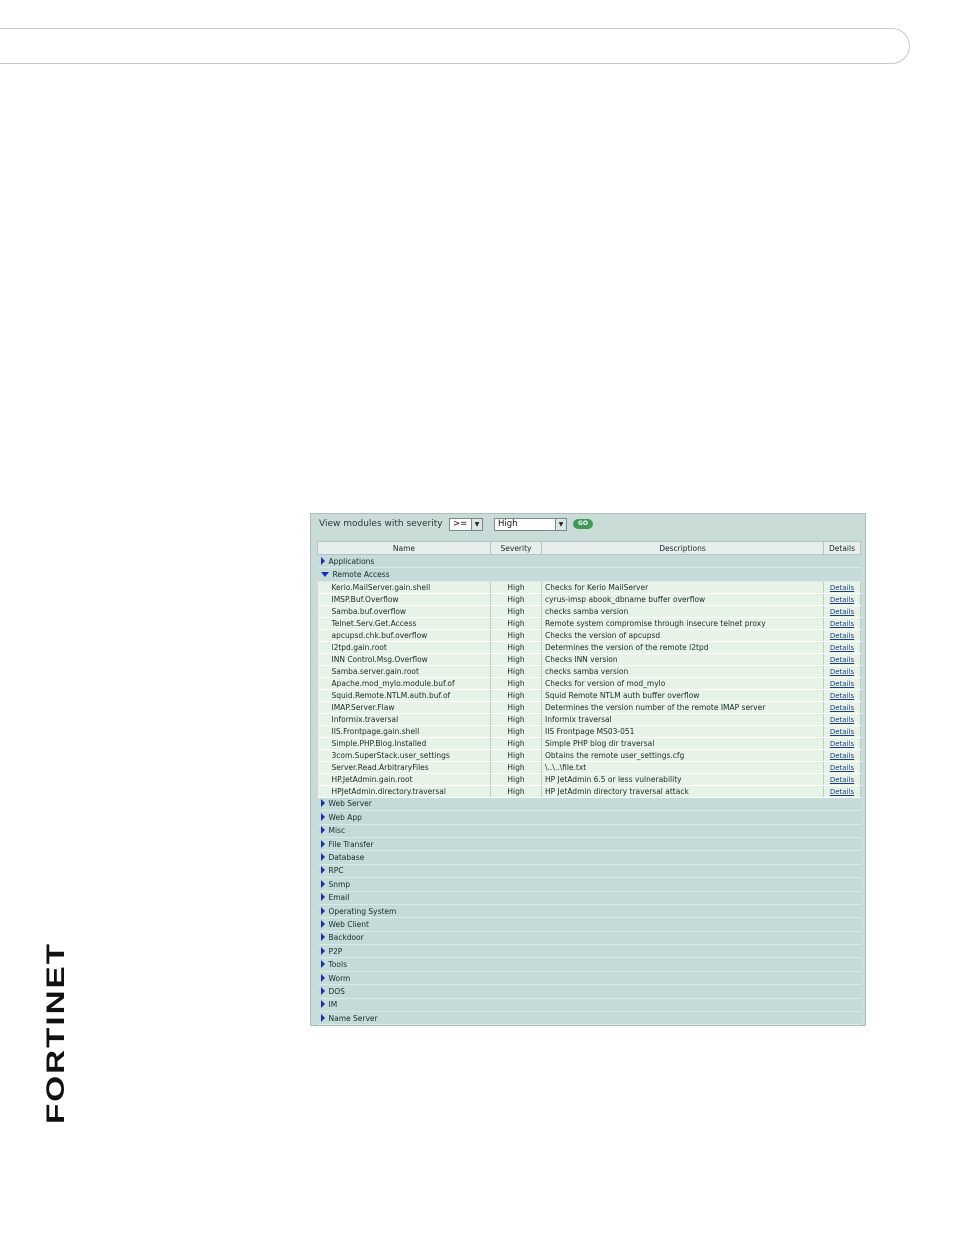 The height and width of the screenshot is (1235, 954). I want to click on category-label: Applications, so click(351, 561).